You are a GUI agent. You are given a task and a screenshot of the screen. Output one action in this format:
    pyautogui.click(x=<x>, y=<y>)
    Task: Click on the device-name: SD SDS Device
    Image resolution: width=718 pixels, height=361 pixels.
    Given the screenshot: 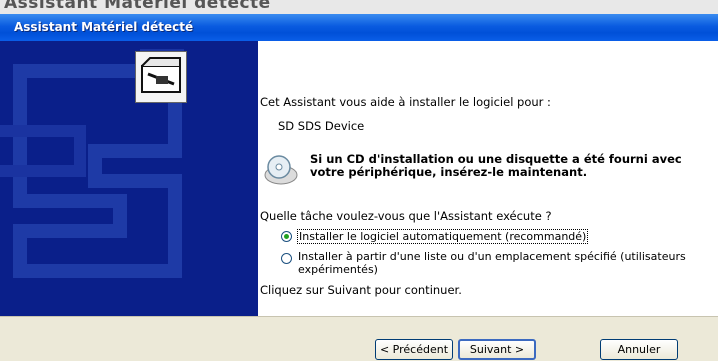 What is the action you would take?
    pyautogui.click(x=321, y=126)
    